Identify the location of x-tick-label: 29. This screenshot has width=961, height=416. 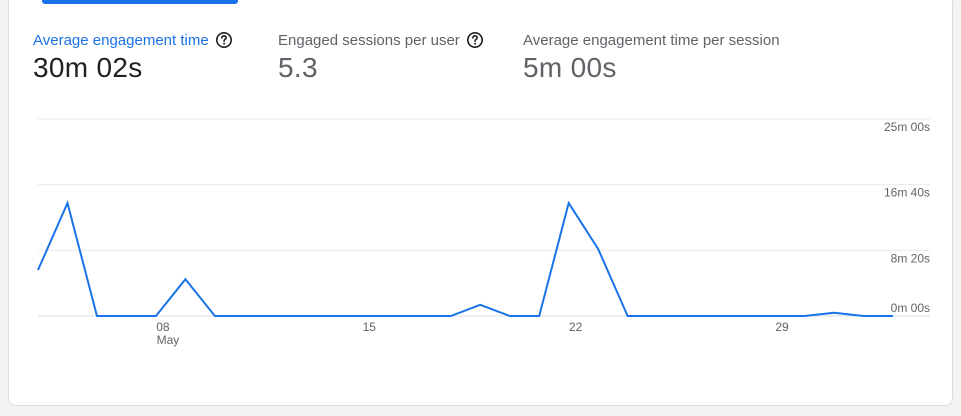
(782, 327).